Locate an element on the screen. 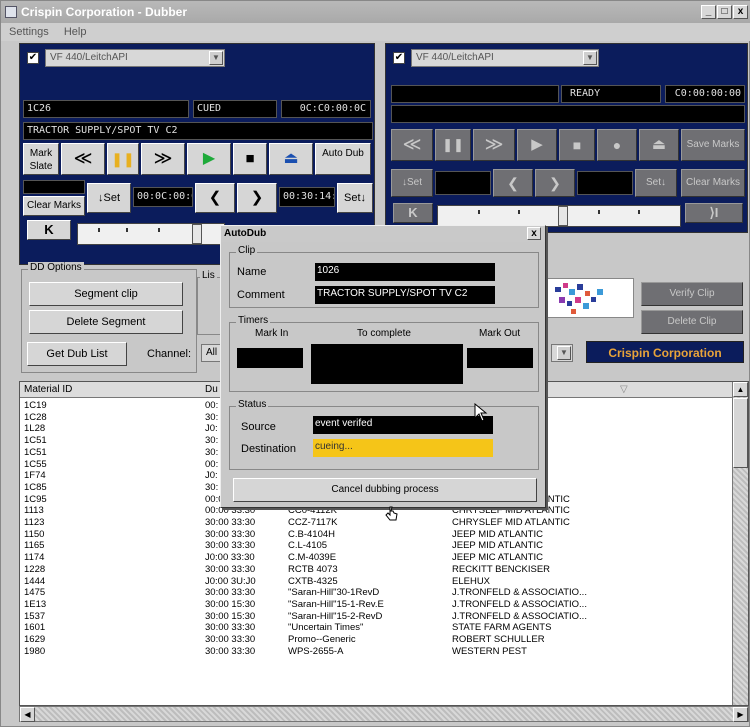 This screenshot has width=750, height=727. timers-group-title: Timers is located at coordinates (253, 320).